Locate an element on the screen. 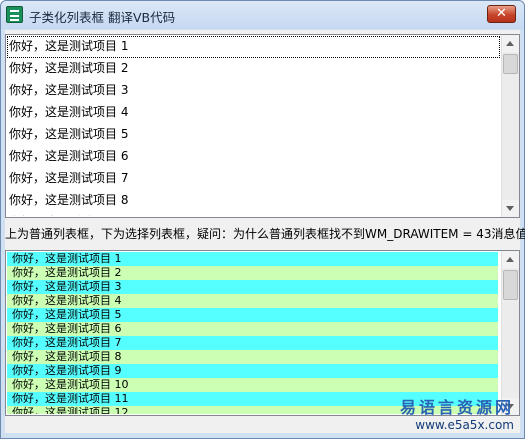 The width and height of the screenshot is (525, 439). watermark: 易语言资源网 www.e5a5x.com is located at coordinates (455, 413).